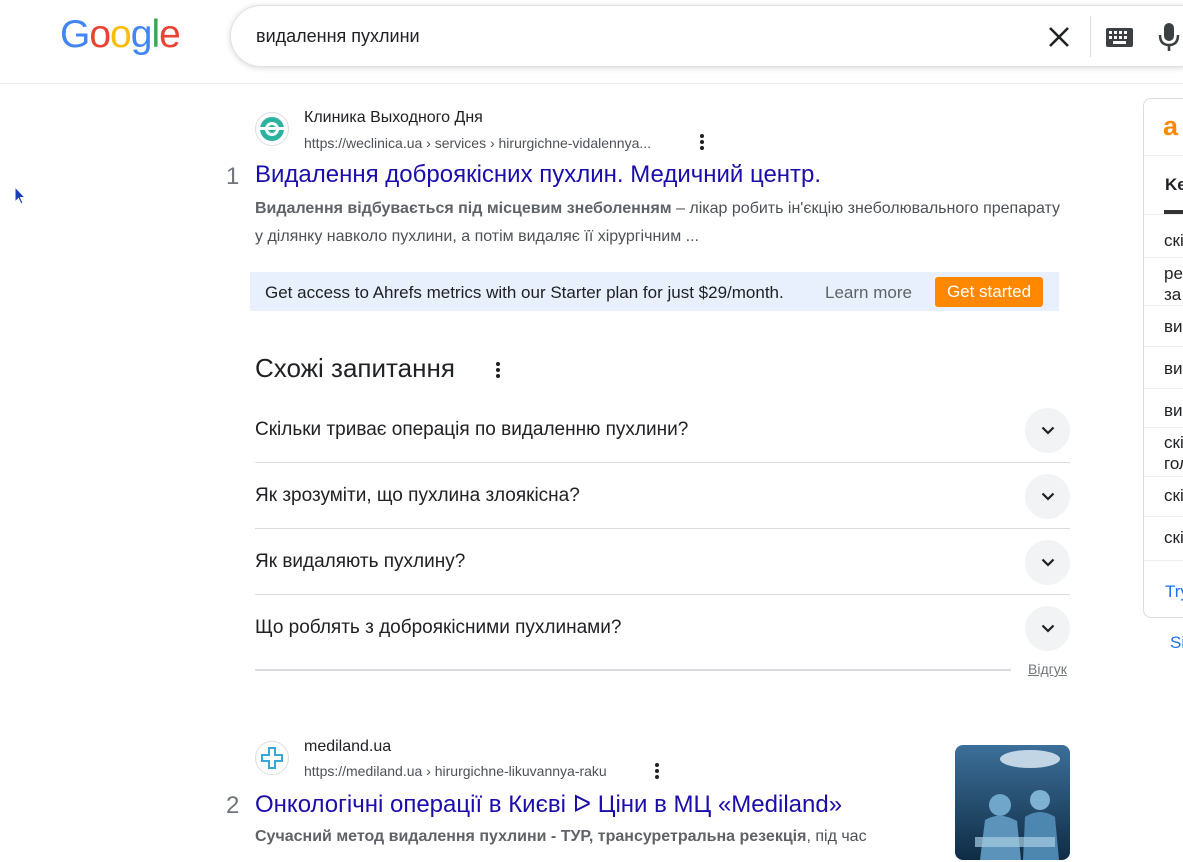 The height and width of the screenshot is (862, 1183). Describe the element at coordinates (1173, 453) in the screenshot. I see `panel-keyword-item: скі гол` at that location.